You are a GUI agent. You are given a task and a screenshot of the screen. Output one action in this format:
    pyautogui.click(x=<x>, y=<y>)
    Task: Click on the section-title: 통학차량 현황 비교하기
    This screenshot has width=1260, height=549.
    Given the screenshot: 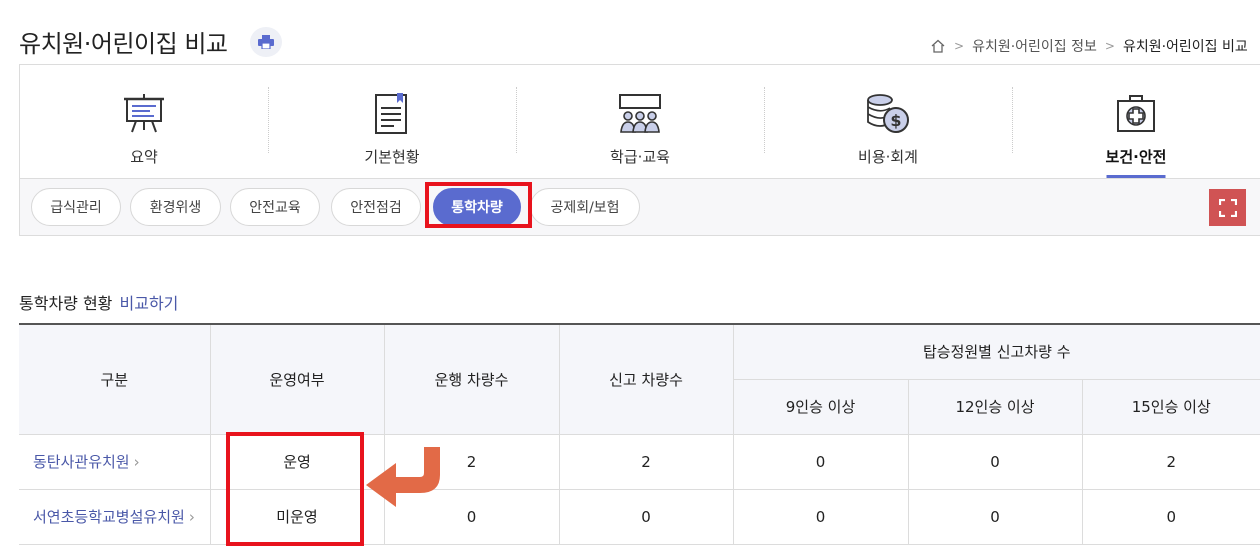 What is the action you would take?
    pyautogui.click(x=98, y=302)
    